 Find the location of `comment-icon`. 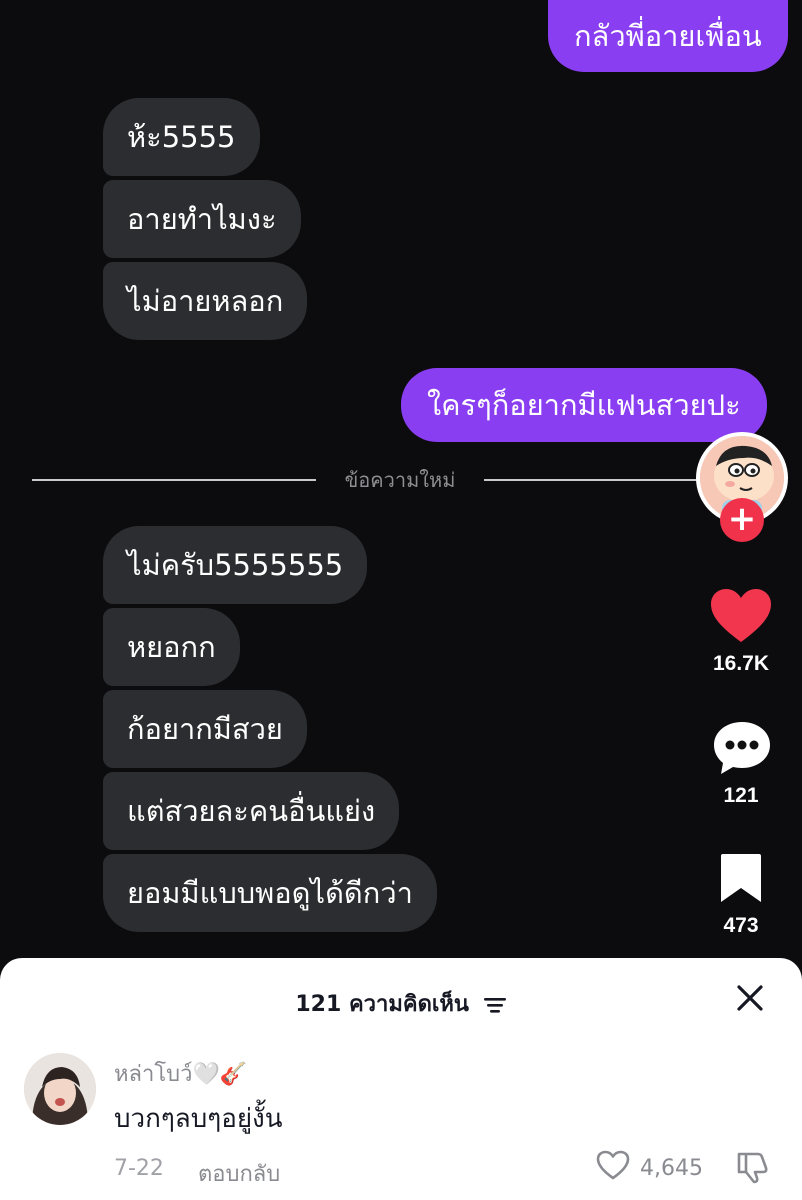

comment-icon is located at coordinates (742, 748).